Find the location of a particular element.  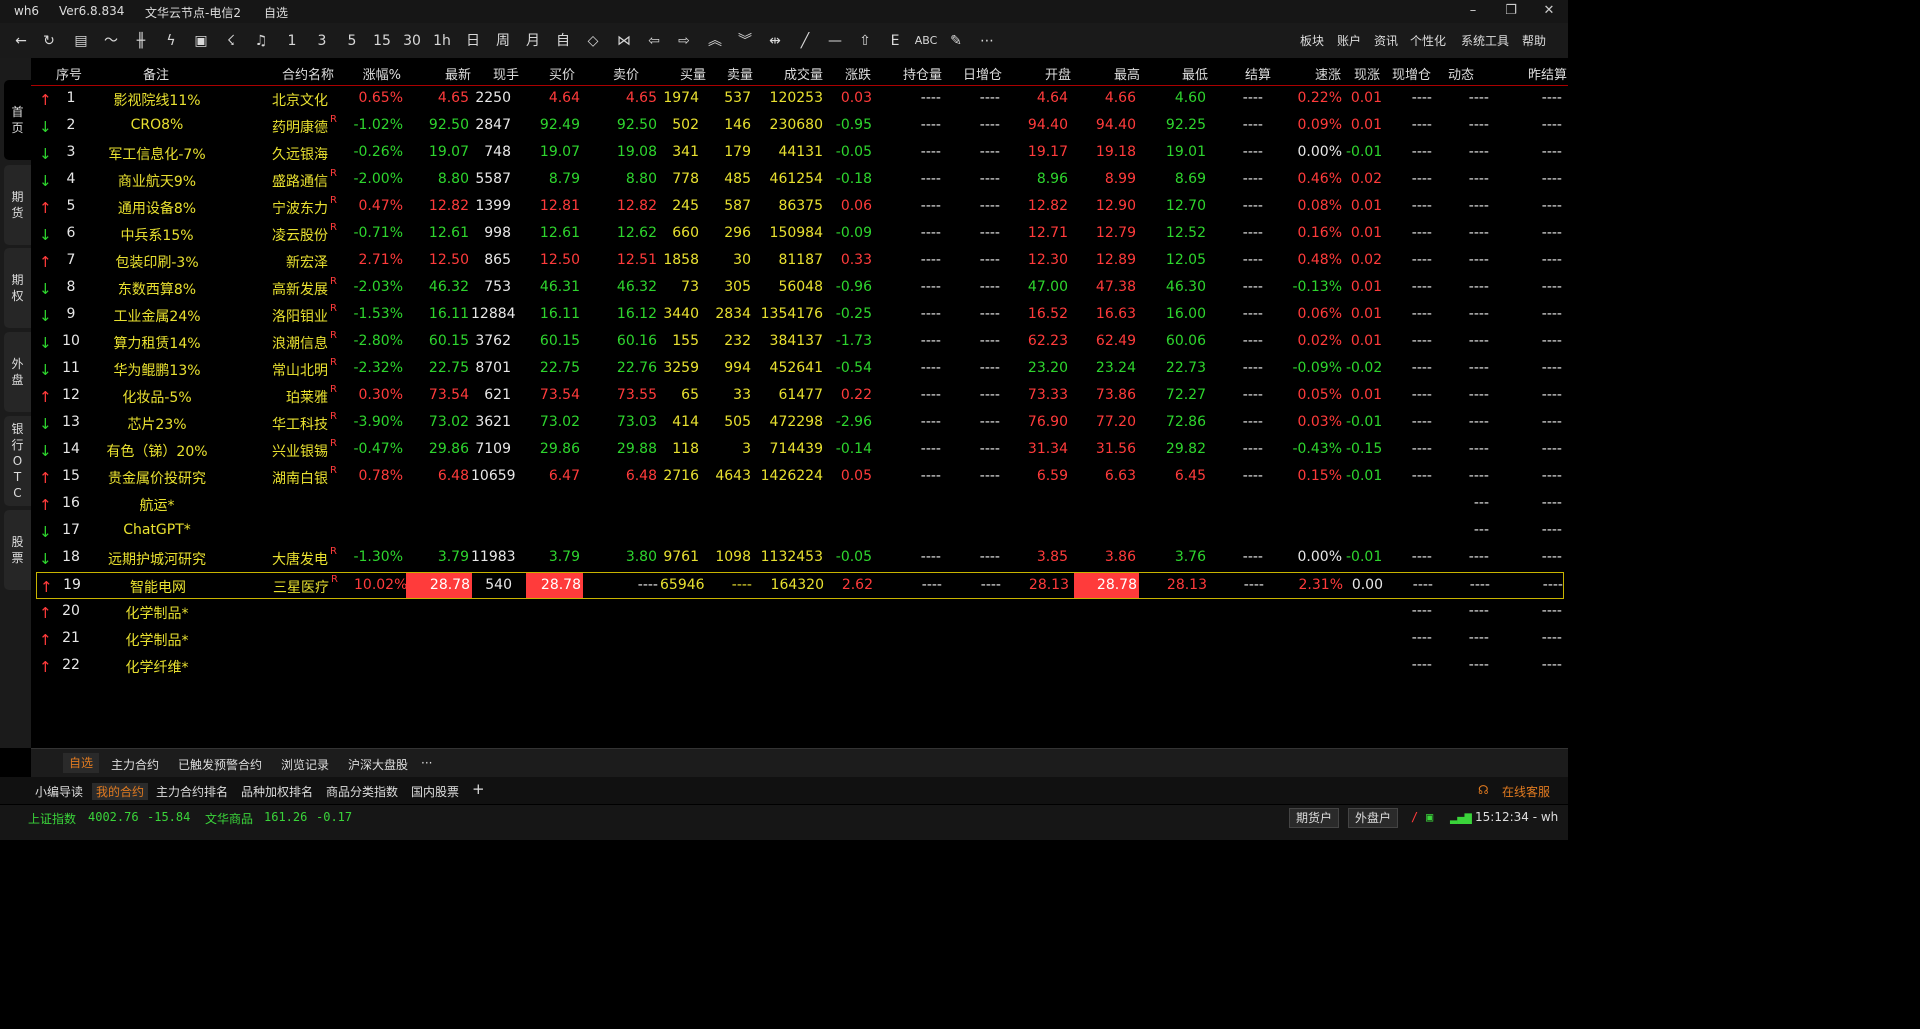

column-header: 买价 is located at coordinates (562, 73).